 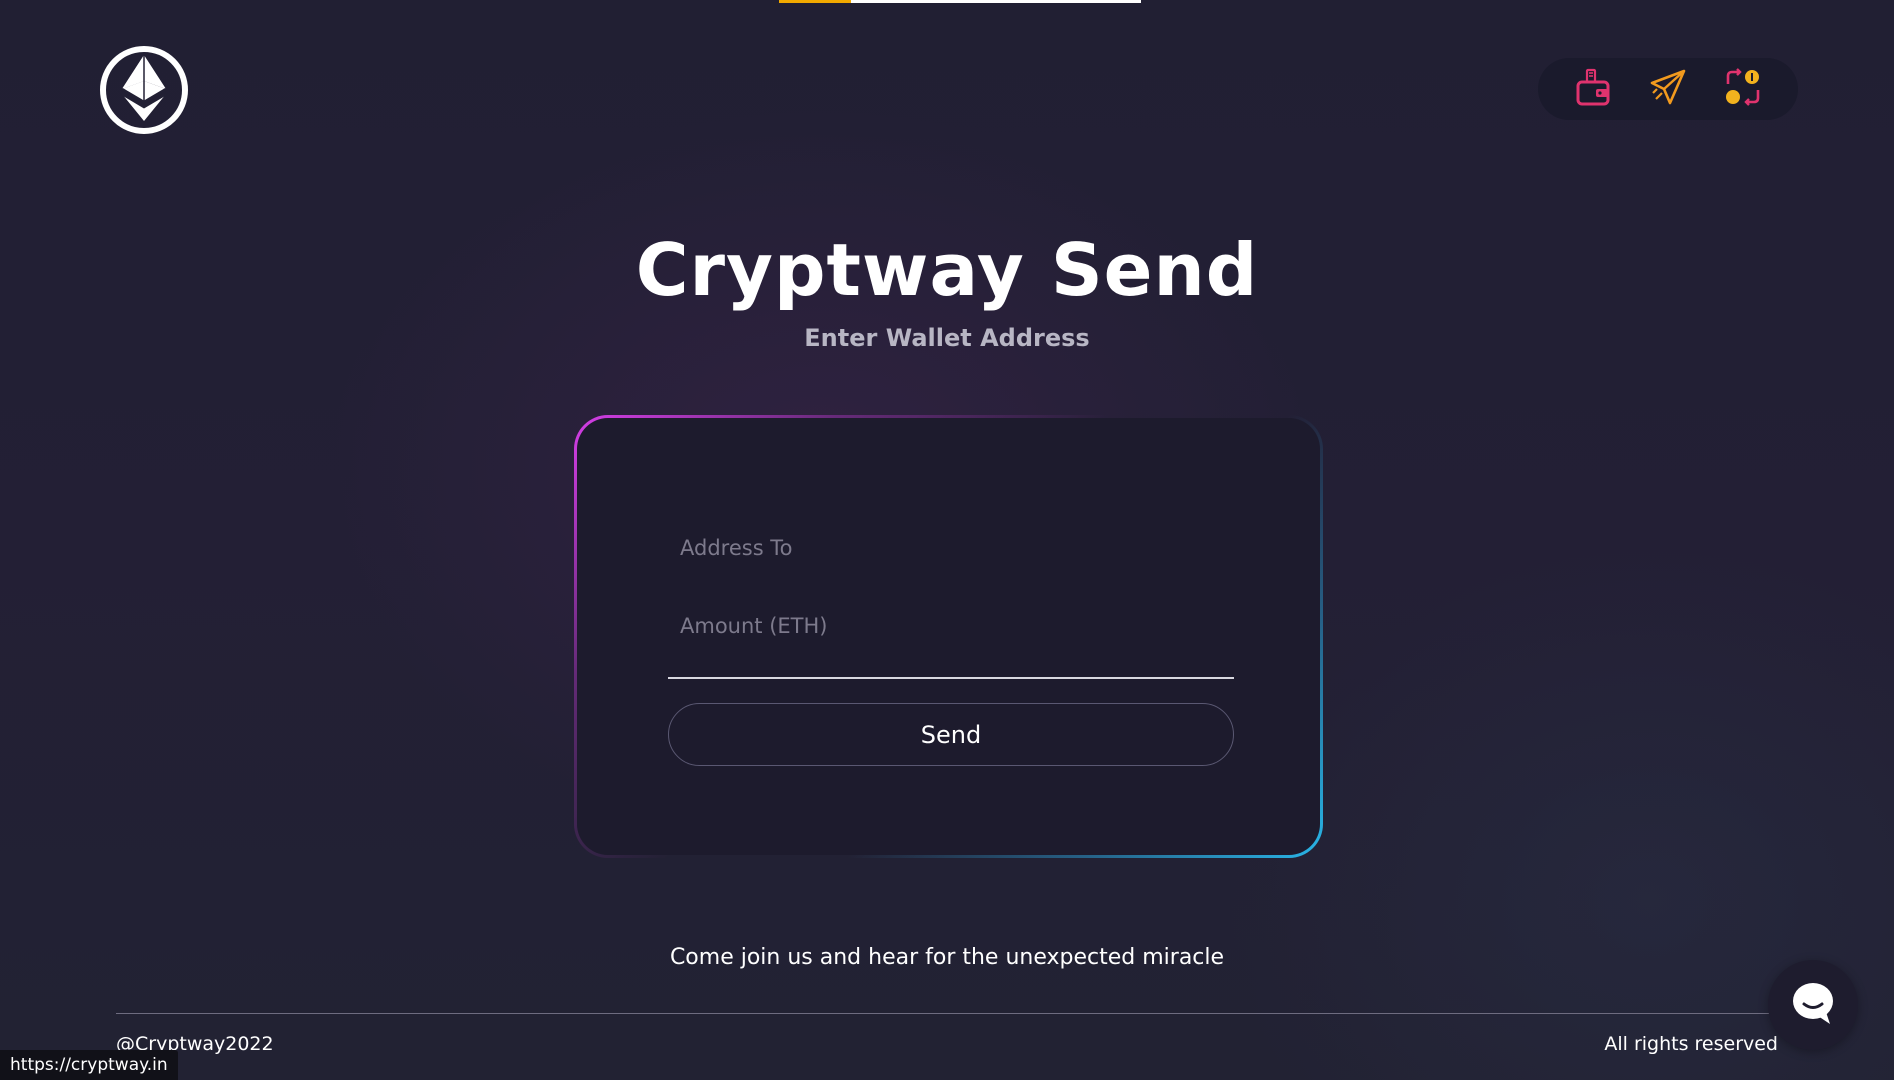 What do you see at coordinates (960, 1) in the screenshot?
I see `page-progress-bar` at bounding box center [960, 1].